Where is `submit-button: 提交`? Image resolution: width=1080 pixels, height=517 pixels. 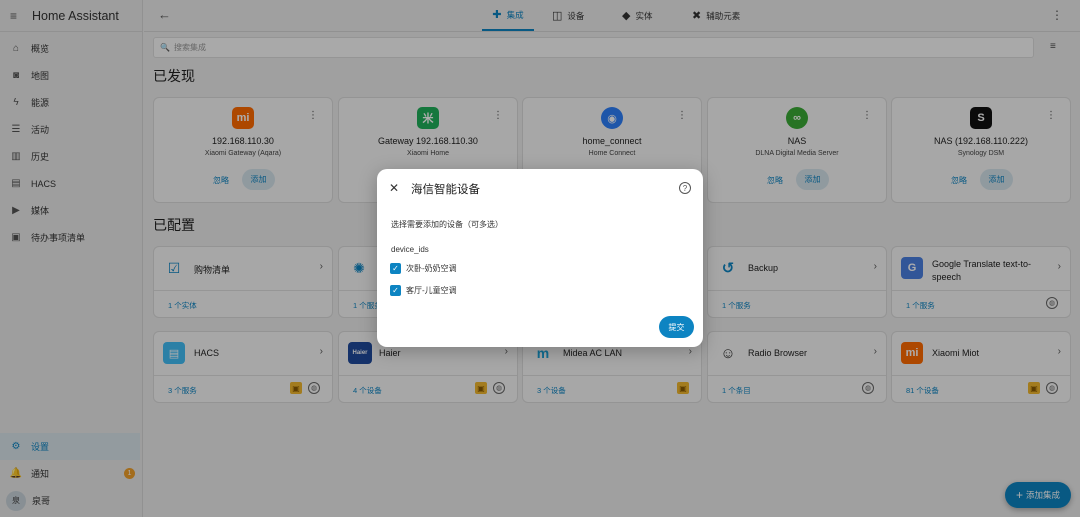
submit-button: 提交 is located at coordinates (676, 327).